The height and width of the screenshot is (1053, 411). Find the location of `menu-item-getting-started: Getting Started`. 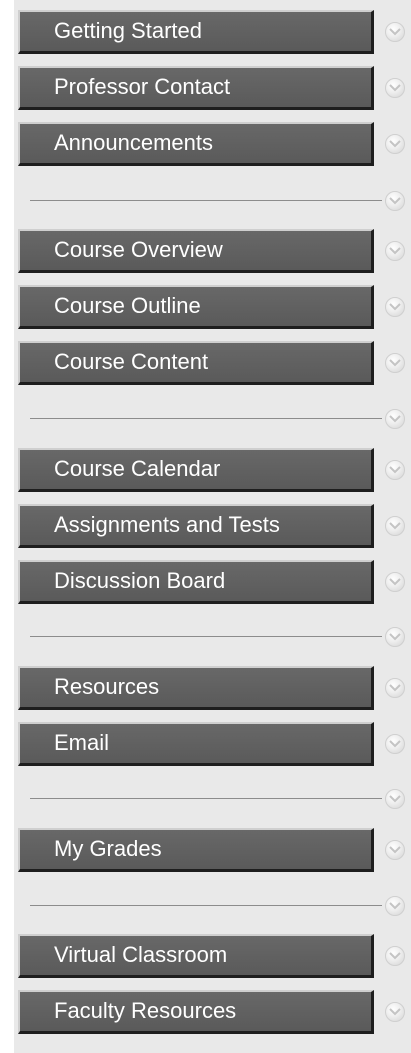

menu-item-getting-started: Getting Started is located at coordinates (212, 29).